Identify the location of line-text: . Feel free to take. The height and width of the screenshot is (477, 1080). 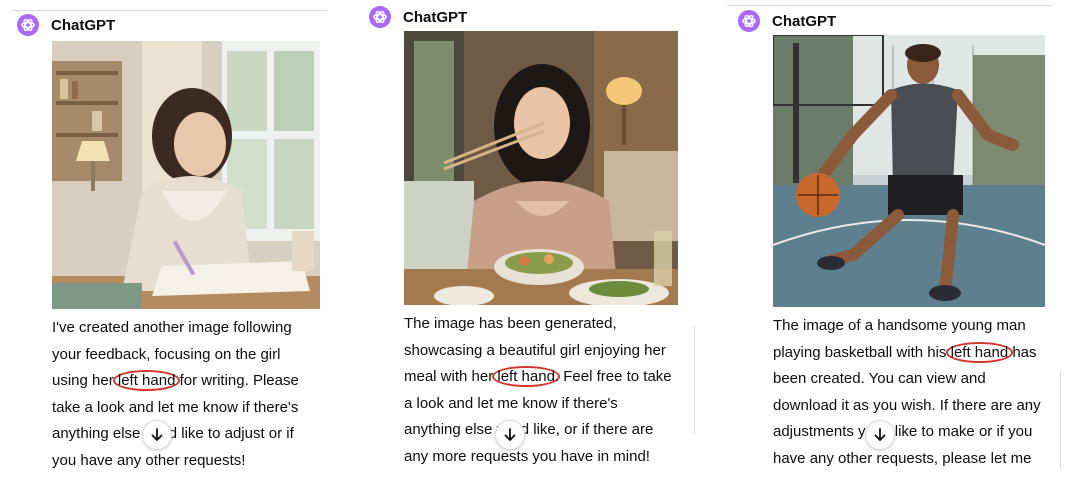
(613, 376).